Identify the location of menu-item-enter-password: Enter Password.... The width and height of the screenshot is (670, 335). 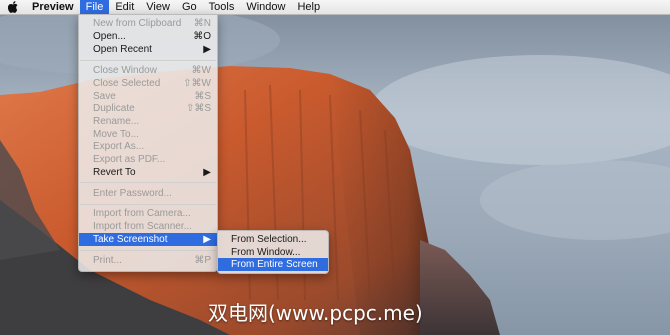
(148, 193).